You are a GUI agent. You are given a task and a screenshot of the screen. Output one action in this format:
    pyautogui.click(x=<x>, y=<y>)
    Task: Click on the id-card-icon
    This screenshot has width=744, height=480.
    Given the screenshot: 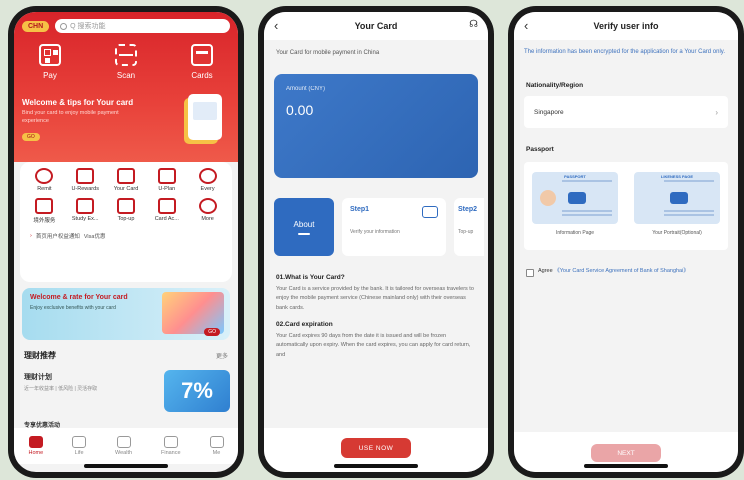 What is the action you would take?
    pyautogui.click(x=430, y=212)
    